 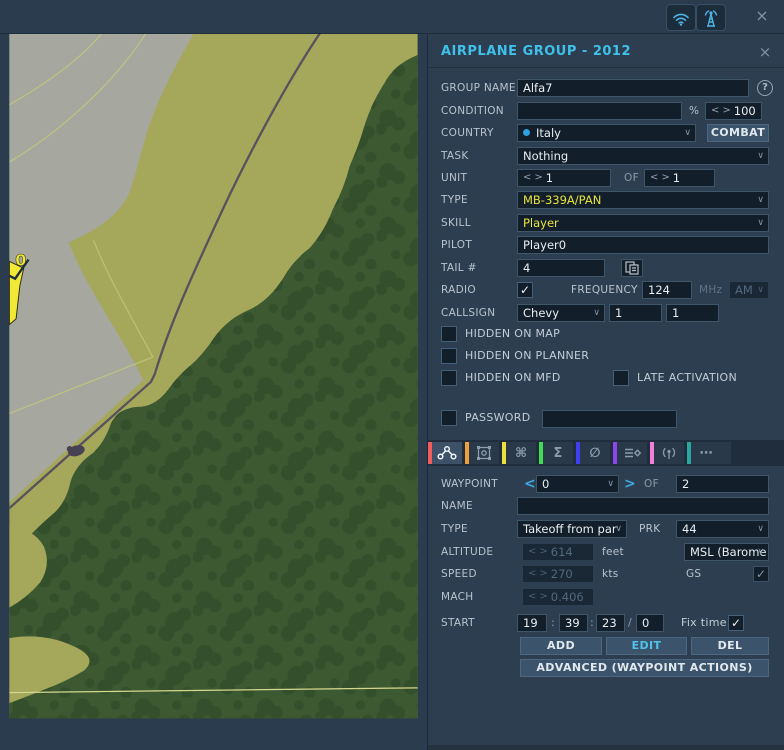 I want to click on start-seconds-input: 23, so click(x=610, y=623).